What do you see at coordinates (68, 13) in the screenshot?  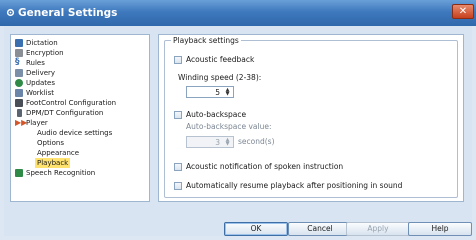 I see `window-title: General Settings` at bounding box center [68, 13].